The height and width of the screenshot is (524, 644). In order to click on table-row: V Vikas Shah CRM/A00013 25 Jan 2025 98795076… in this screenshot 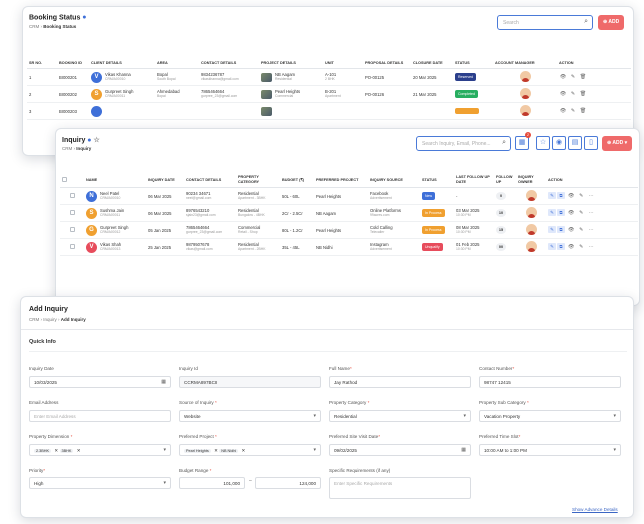, I will do `click(349, 247)`.